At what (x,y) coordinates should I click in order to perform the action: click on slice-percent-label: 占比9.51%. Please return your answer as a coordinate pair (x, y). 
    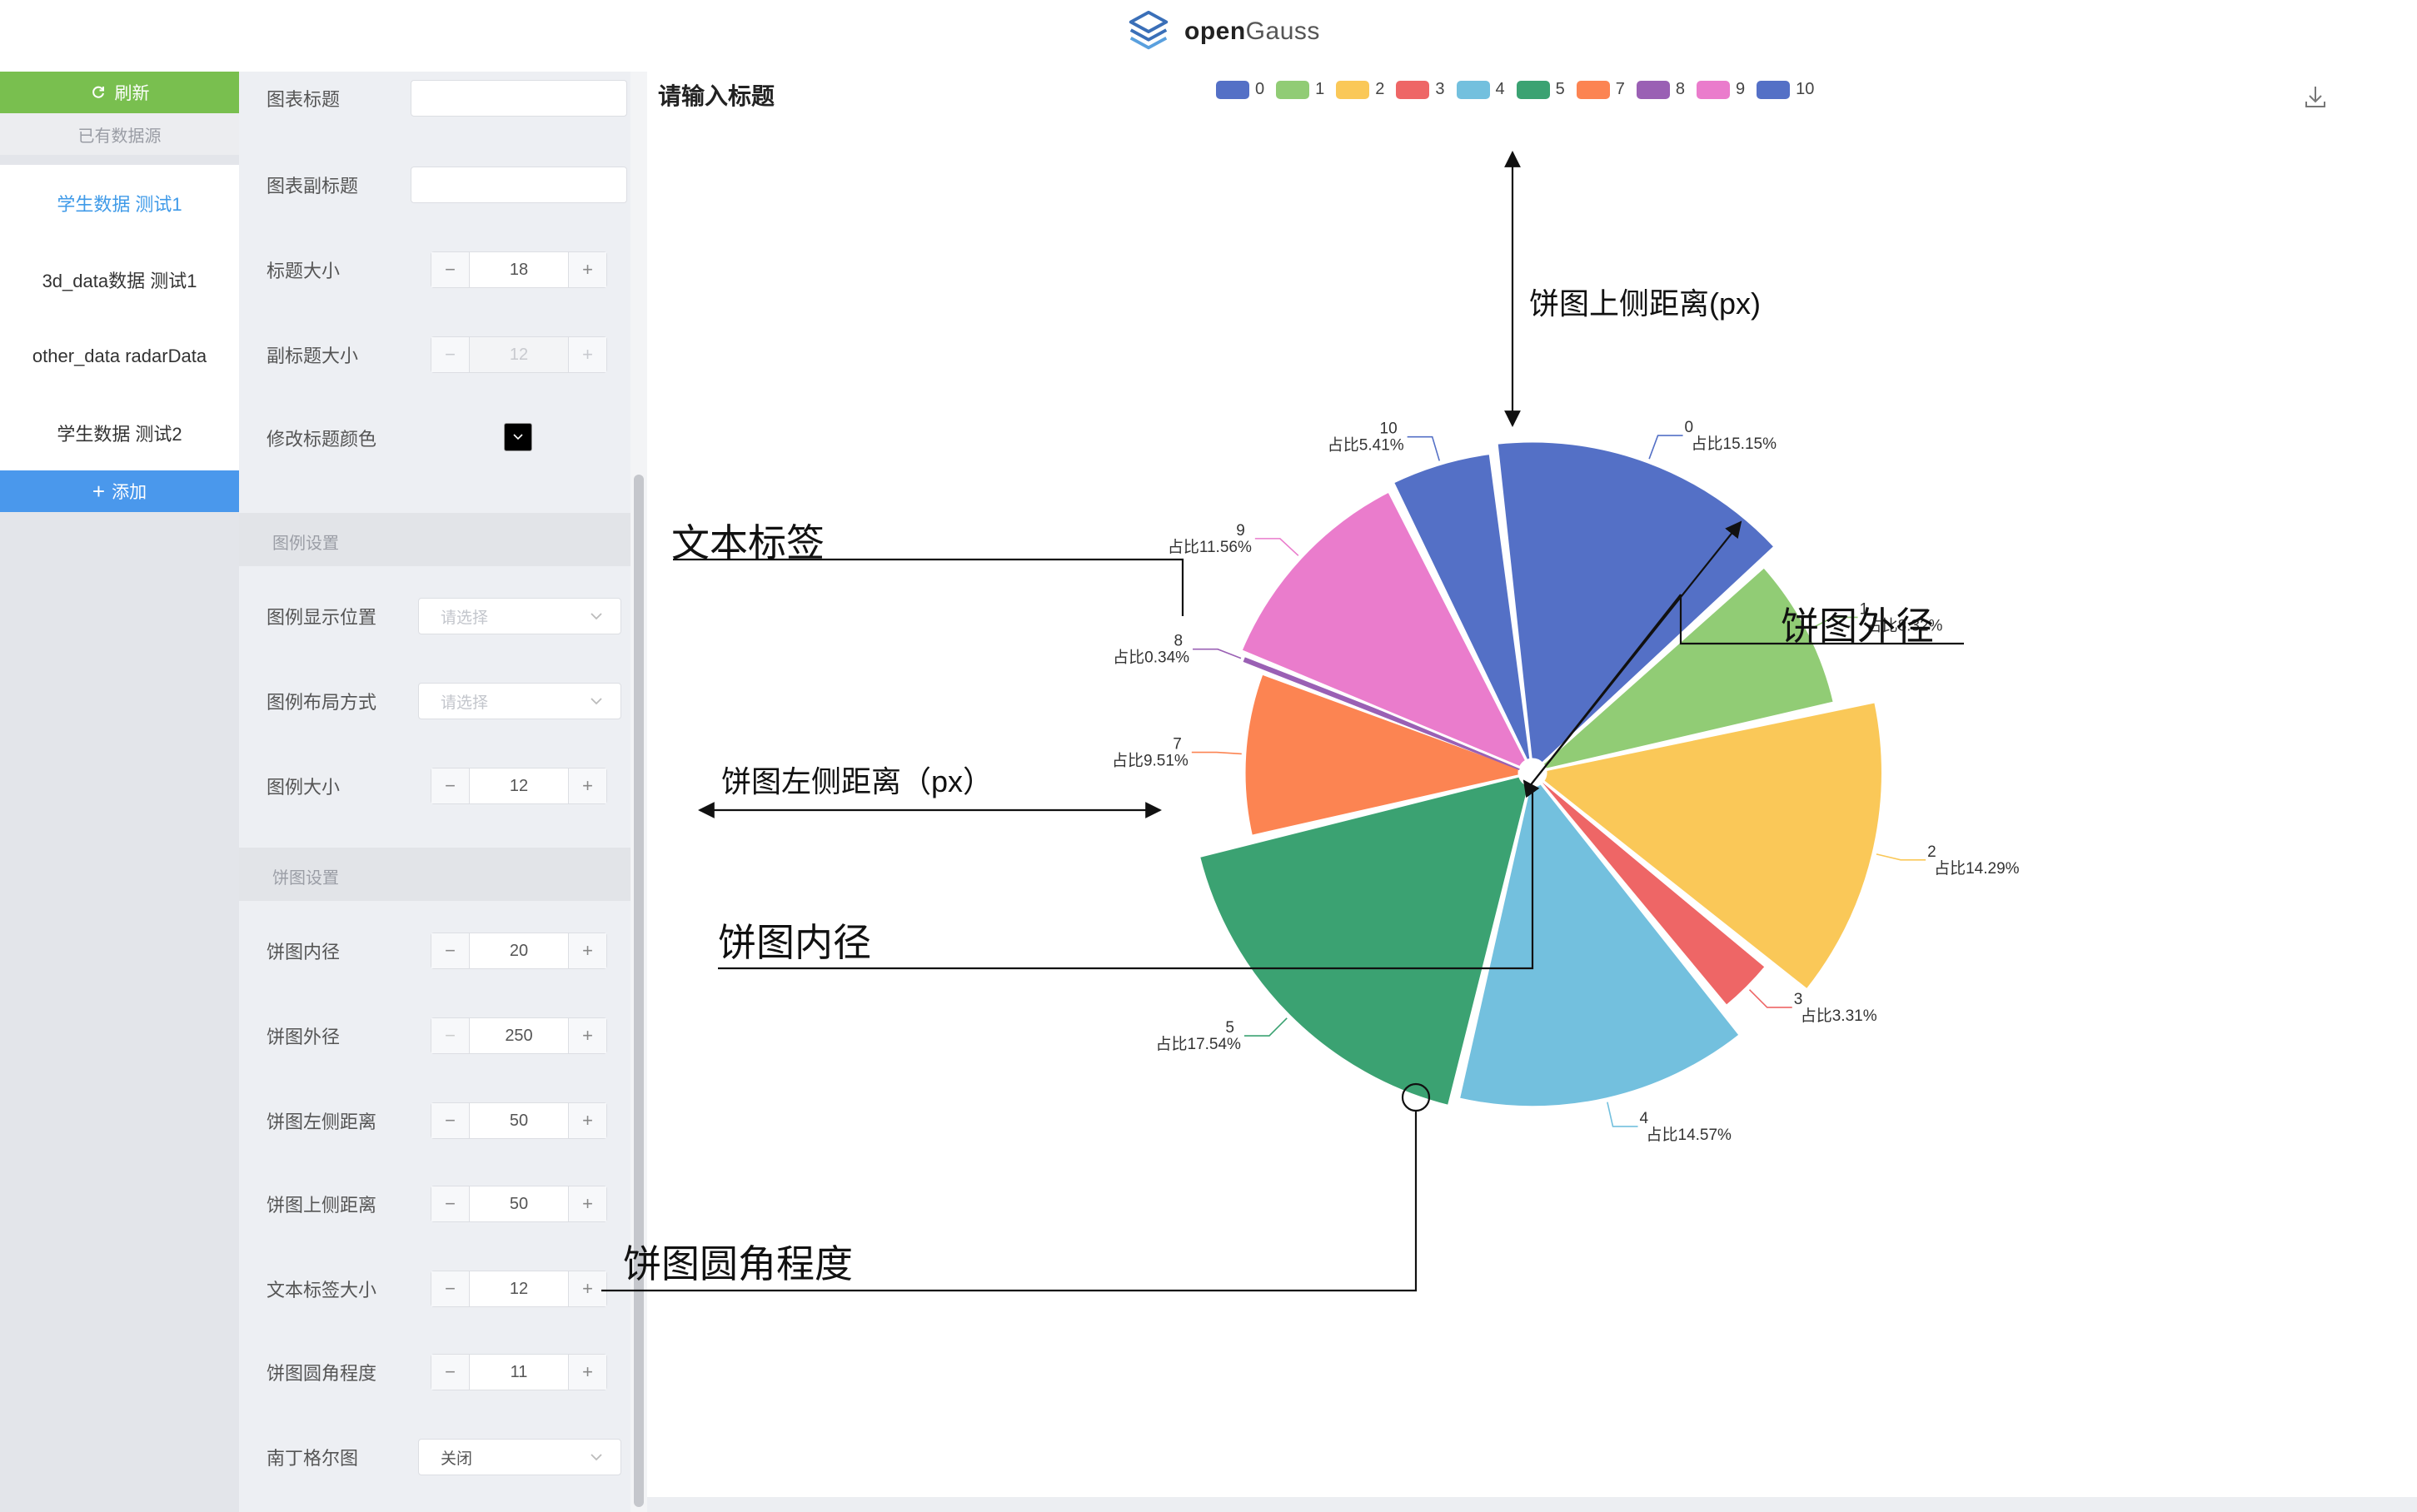
    Looking at the image, I should click on (1150, 761).